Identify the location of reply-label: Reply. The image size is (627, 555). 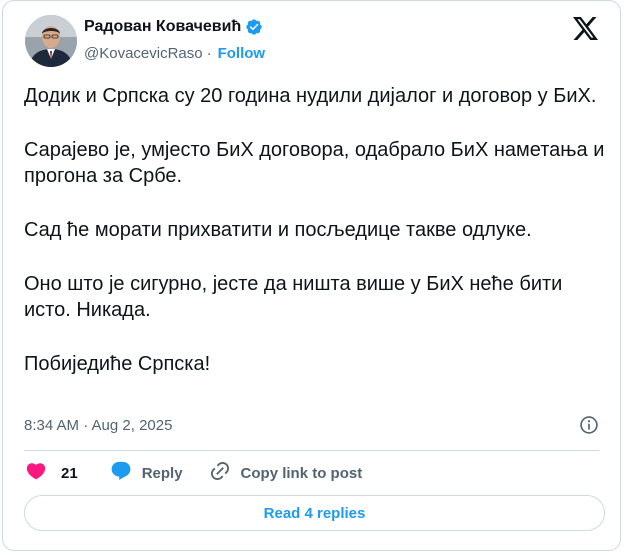
(162, 473).